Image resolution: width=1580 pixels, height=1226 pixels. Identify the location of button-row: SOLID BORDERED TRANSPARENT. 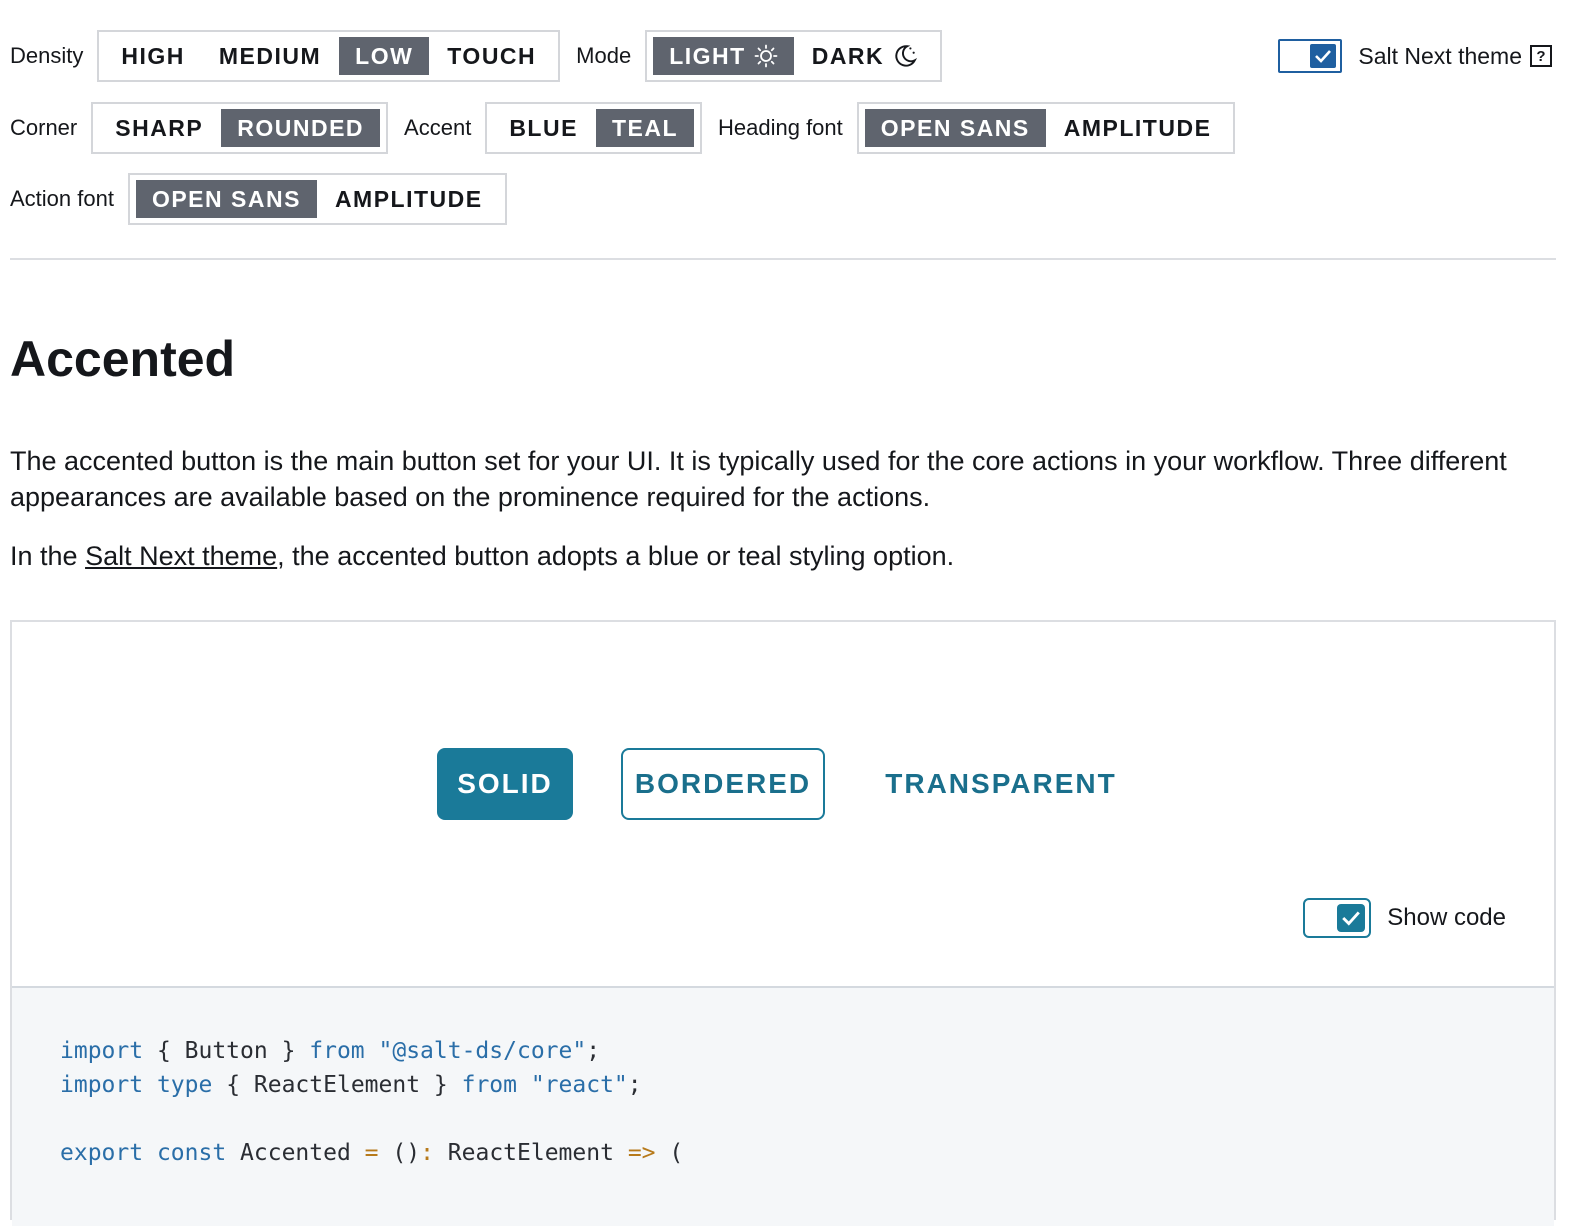
(783, 784).